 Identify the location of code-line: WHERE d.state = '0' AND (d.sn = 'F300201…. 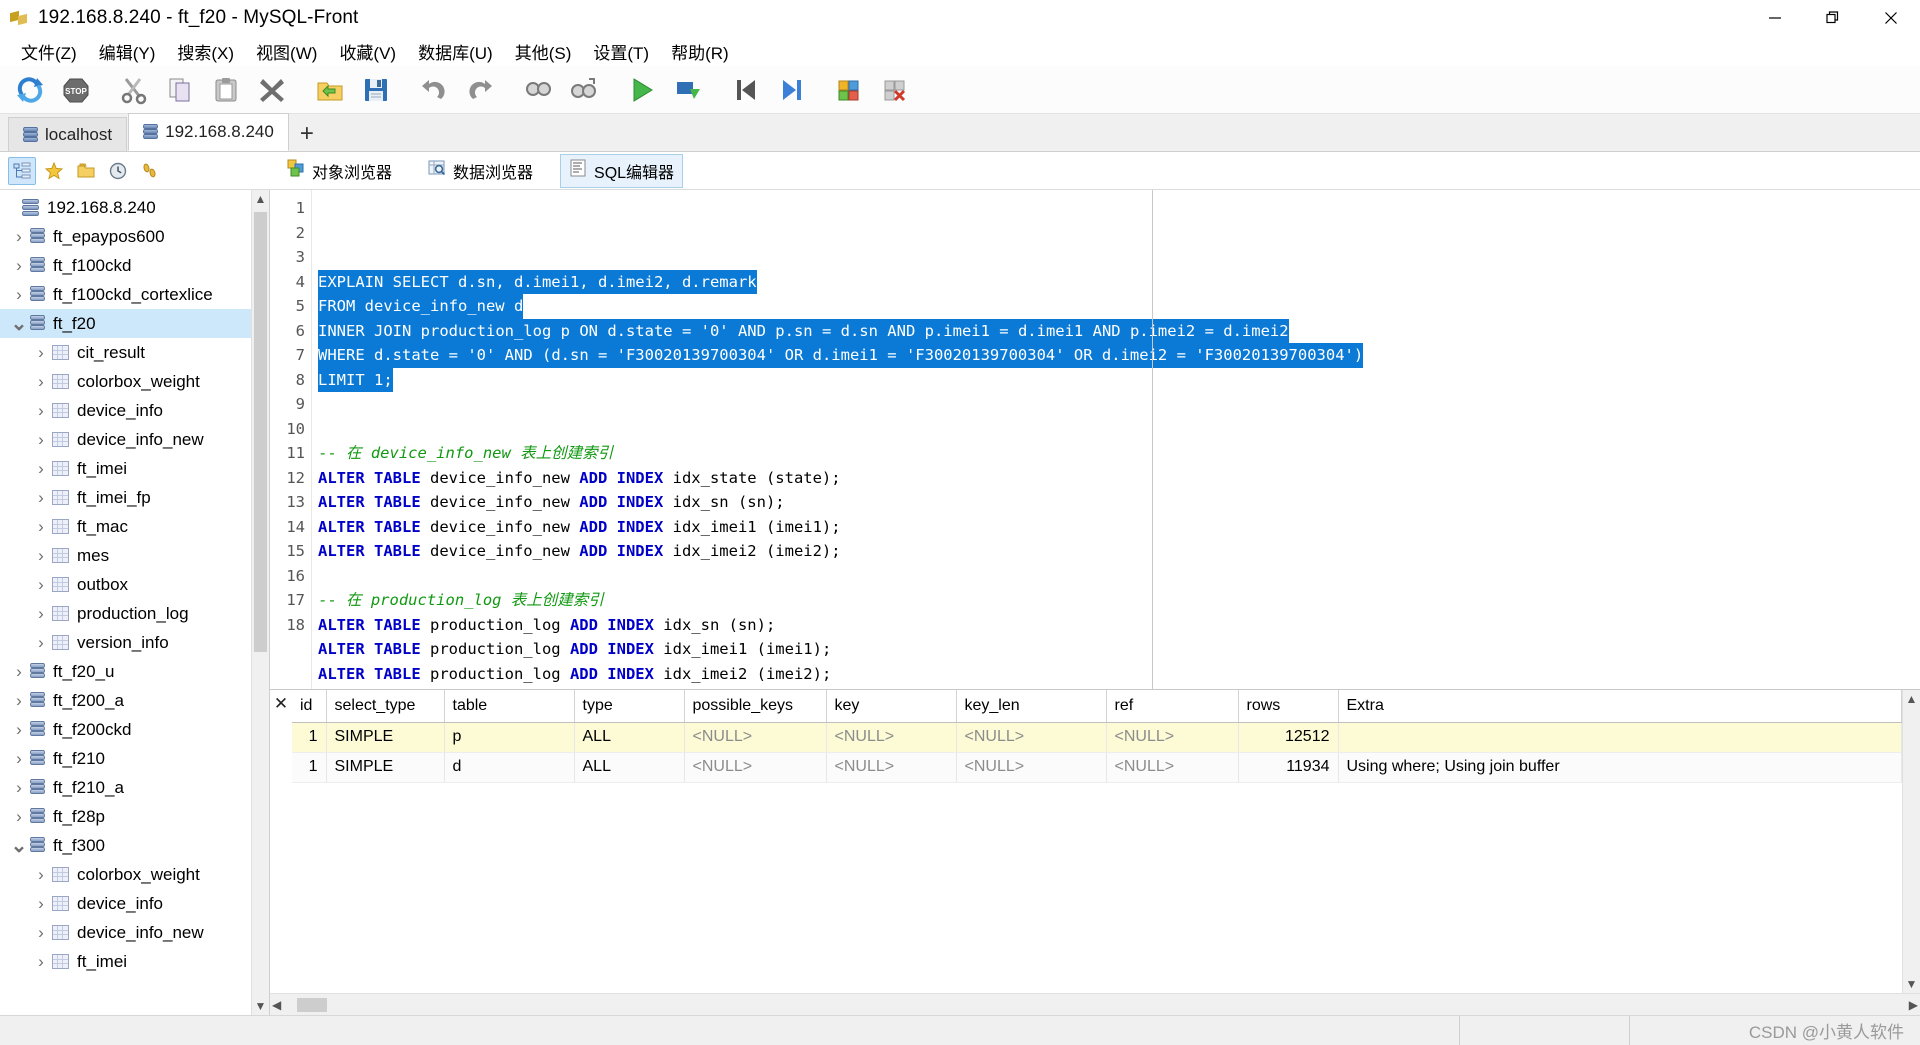
(1119, 355).